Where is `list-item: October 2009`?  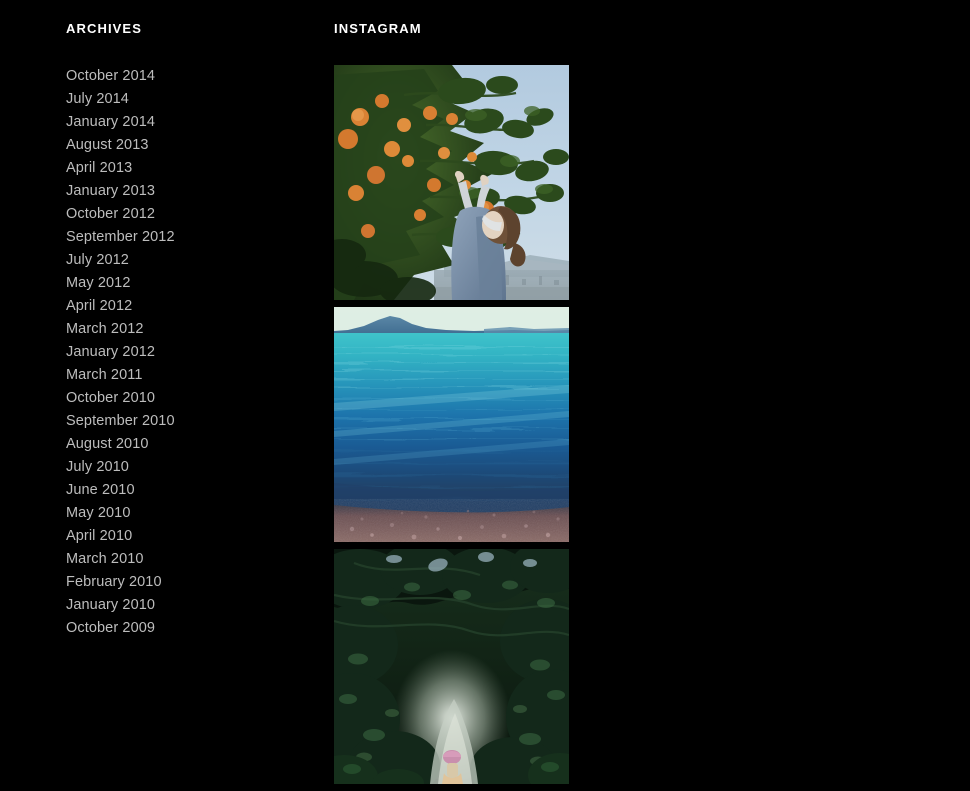
list-item: October 2009 is located at coordinates (186, 627).